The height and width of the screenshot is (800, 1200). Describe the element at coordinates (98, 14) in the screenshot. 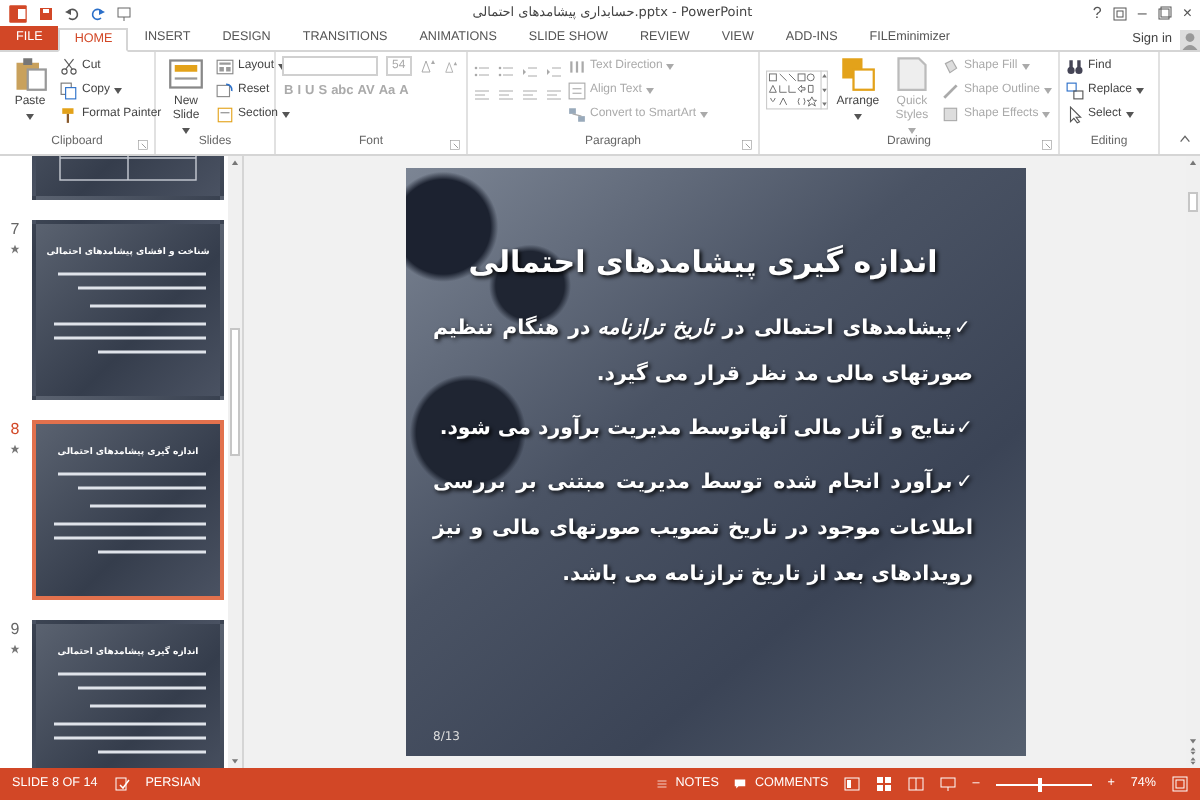

I see `redo-icon` at that location.